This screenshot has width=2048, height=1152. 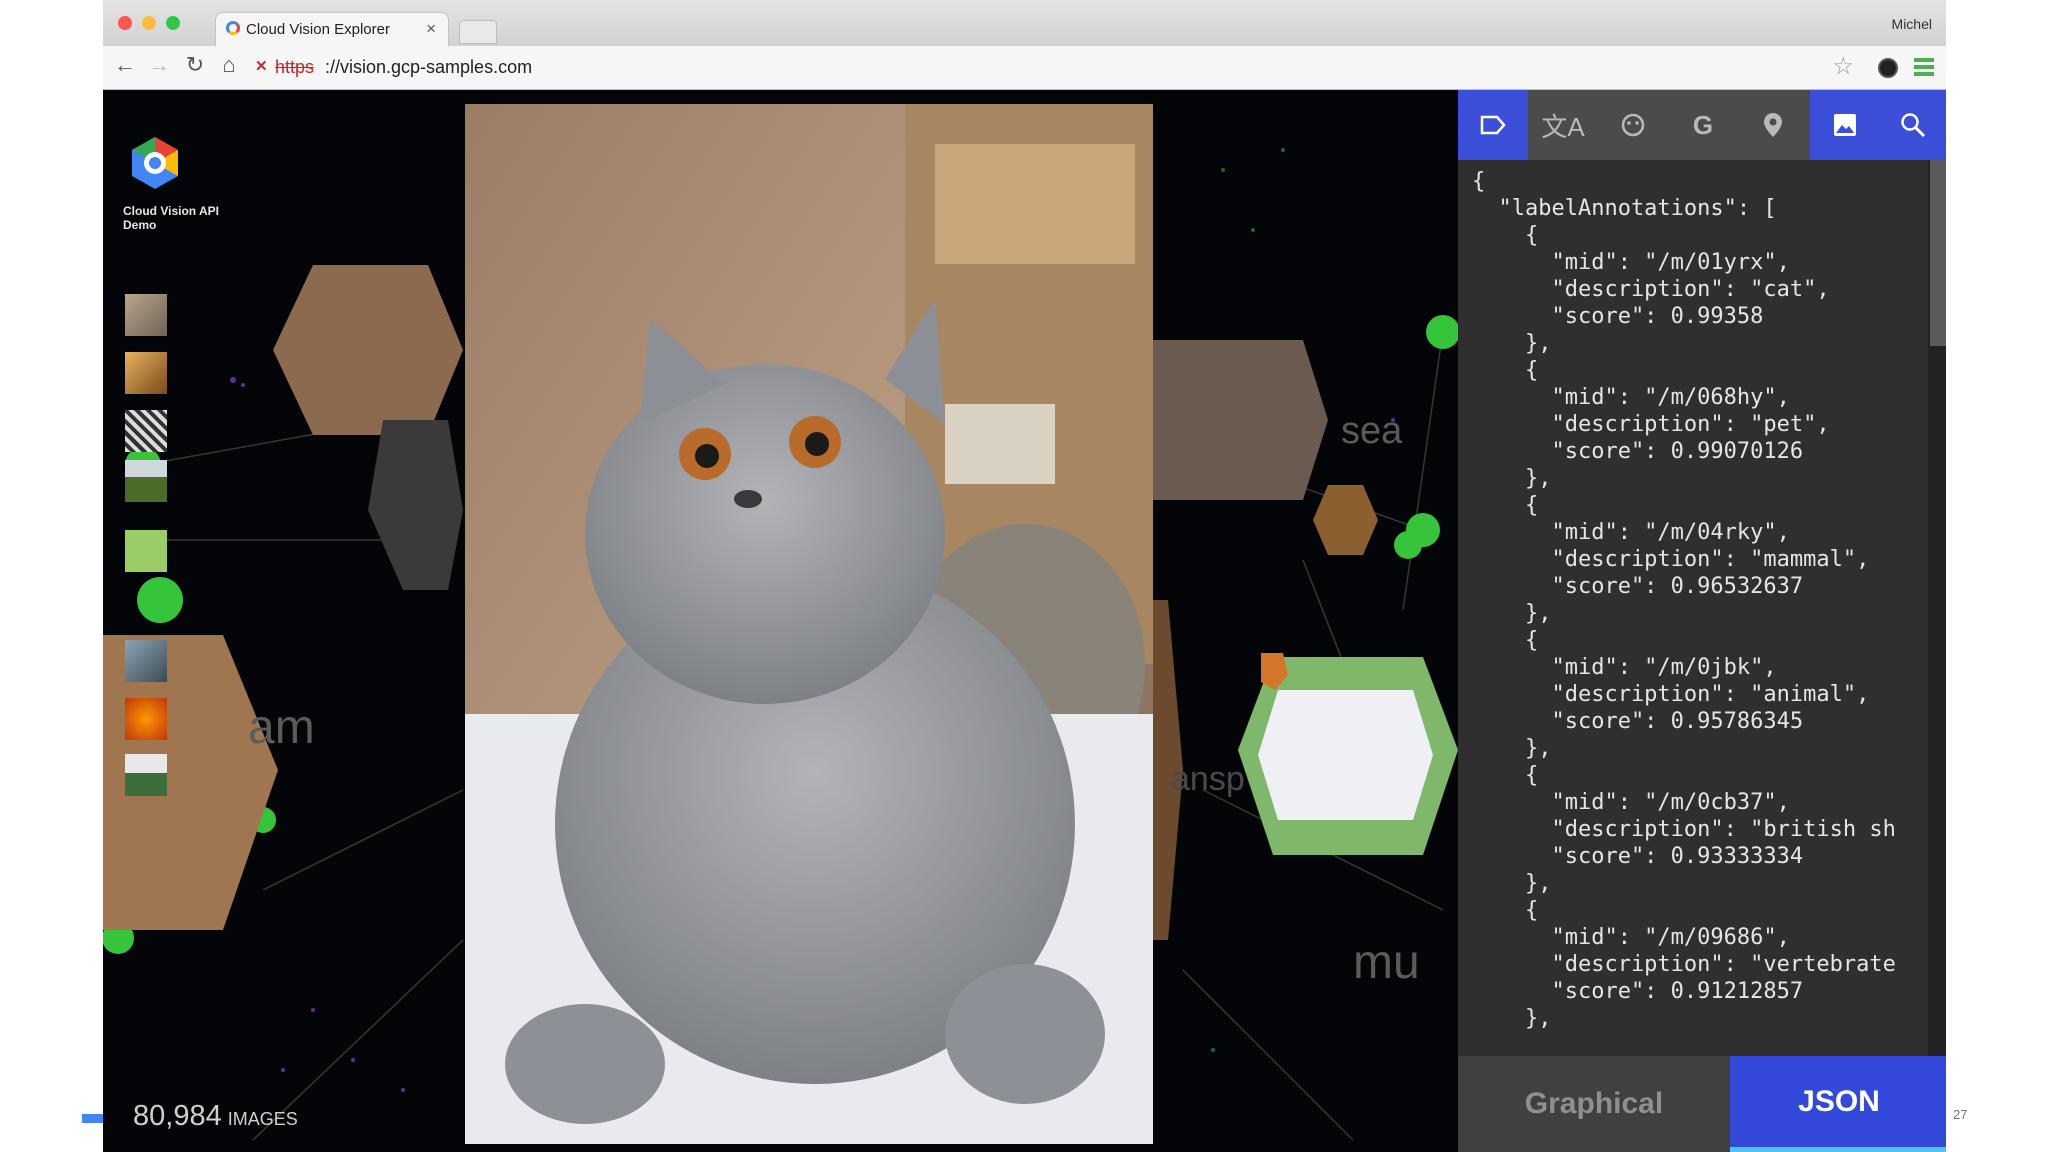 What do you see at coordinates (318, 29) in the screenshot?
I see `tab-title: Cloud Vision Explorer` at bounding box center [318, 29].